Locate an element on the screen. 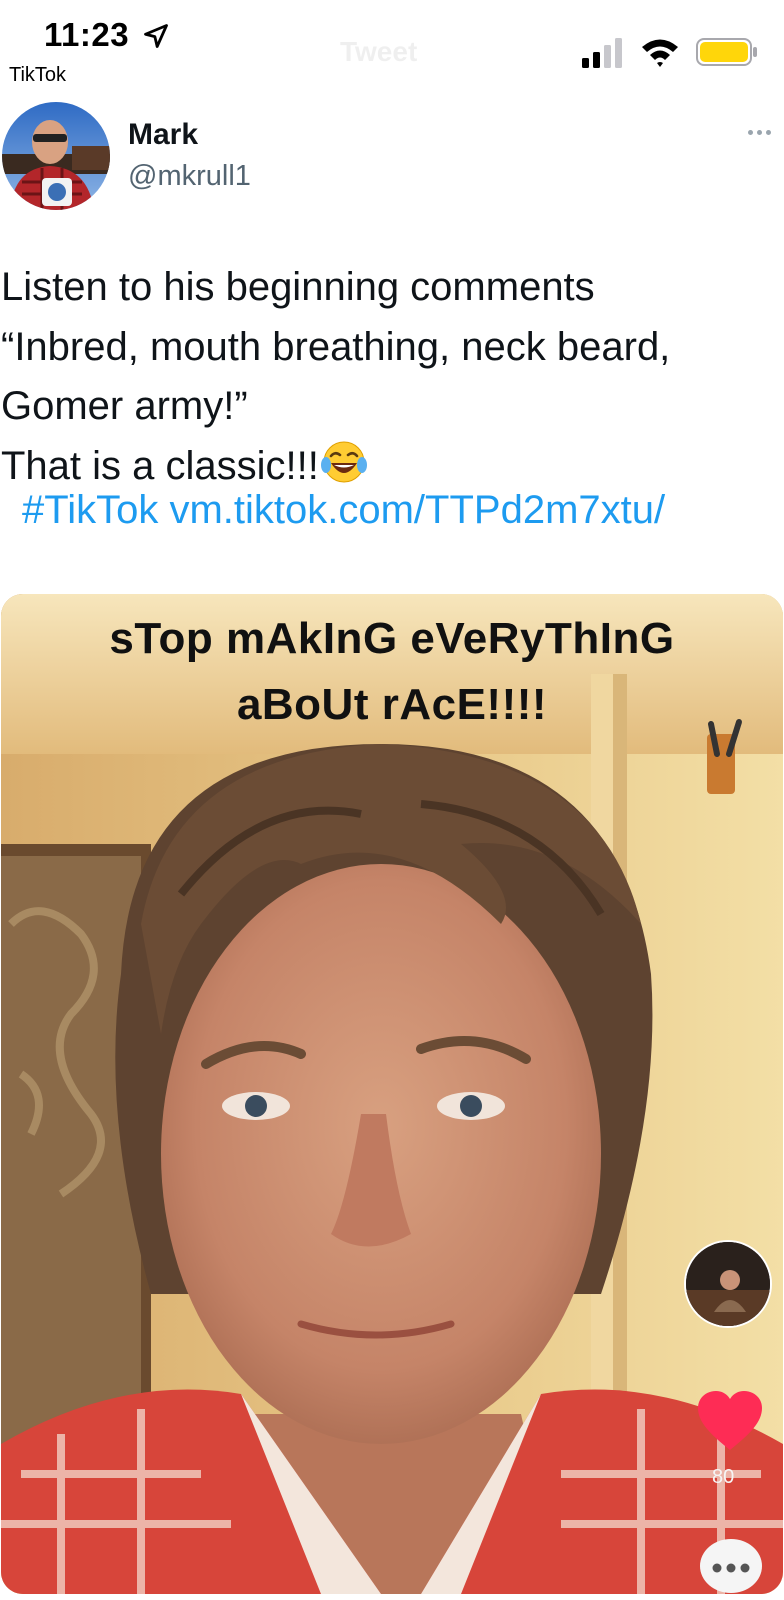  heart-icon is located at coordinates (730, 1422).